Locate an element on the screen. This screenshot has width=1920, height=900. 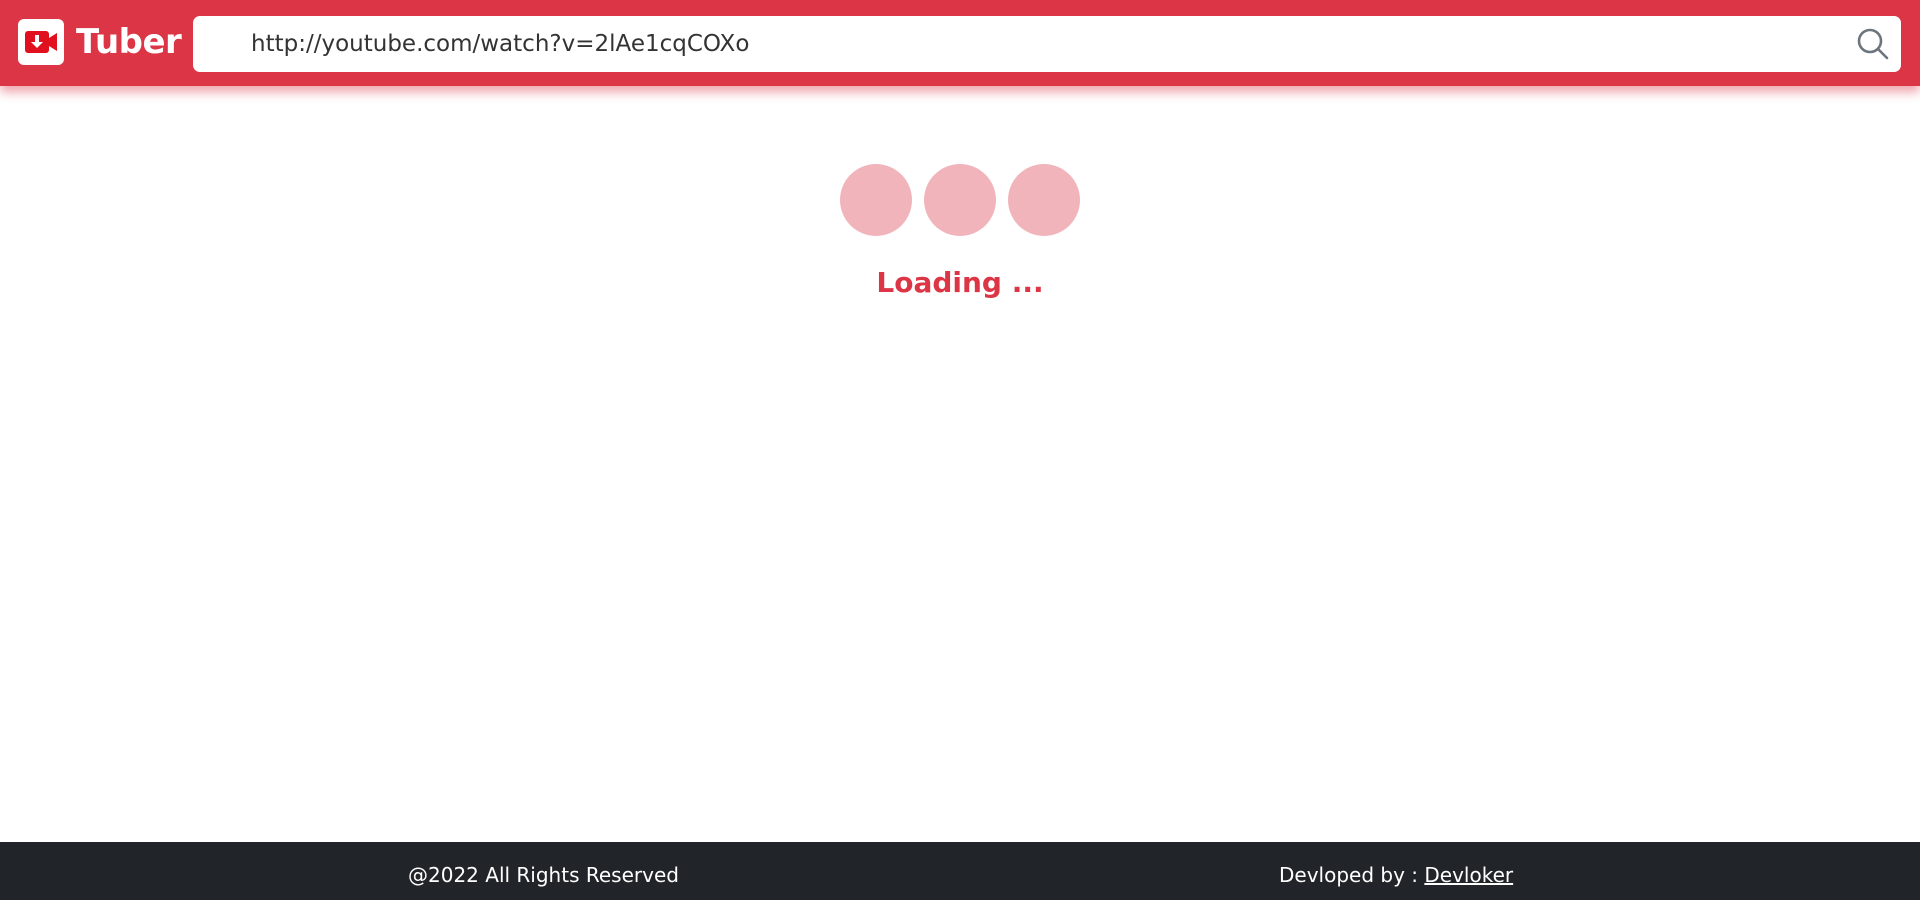
loading-spinner is located at coordinates (960, 200).